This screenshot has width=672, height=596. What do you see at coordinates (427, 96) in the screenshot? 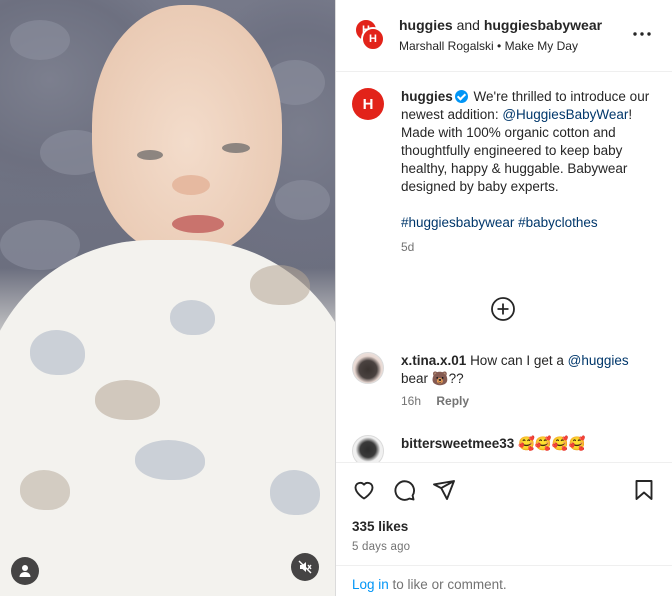
I see `caption-username: huggies` at bounding box center [427, 96].